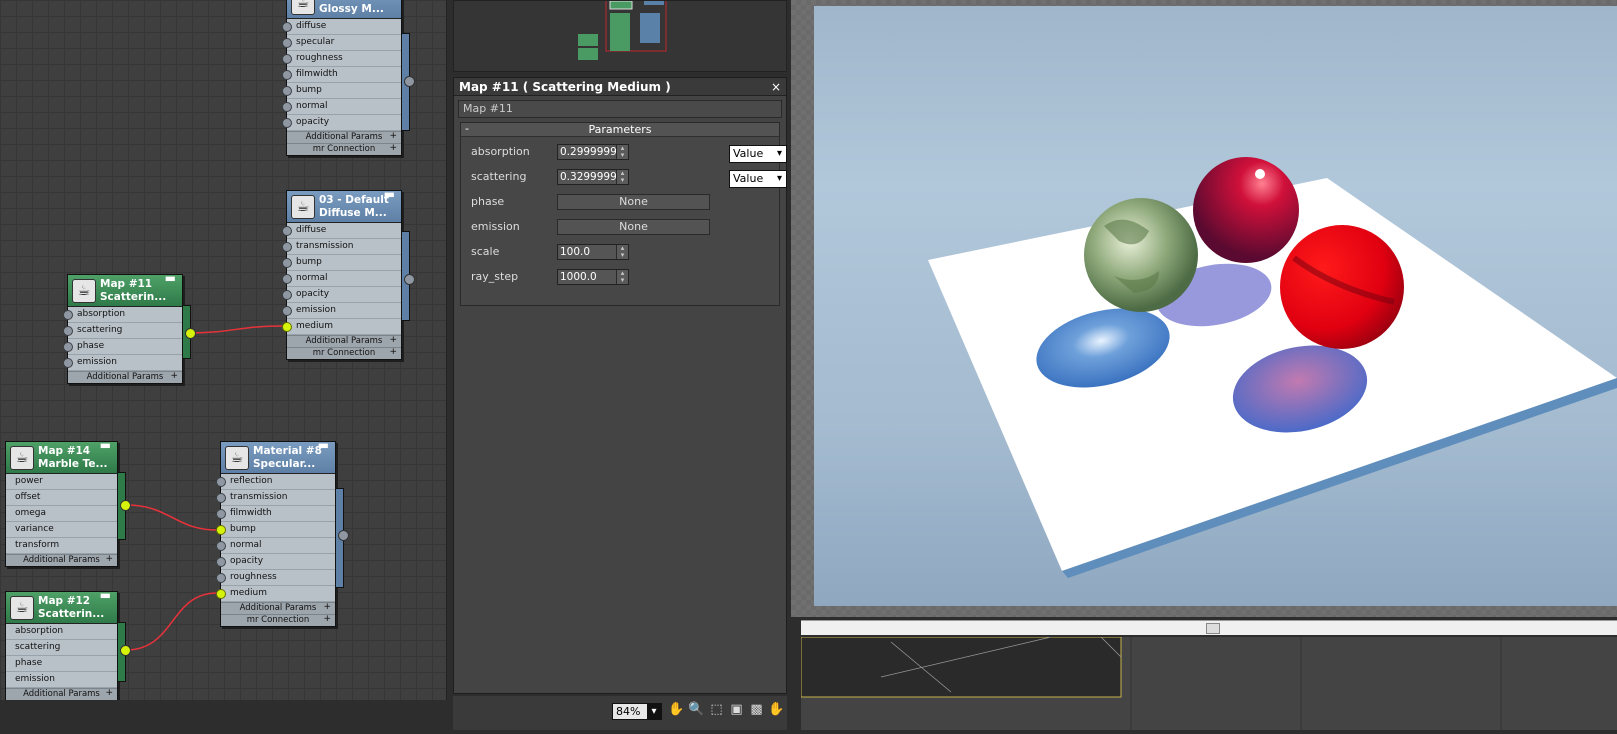 This screenshot has width=1617, height=734. I want to click on close-icon: ×, so click(776, 87).